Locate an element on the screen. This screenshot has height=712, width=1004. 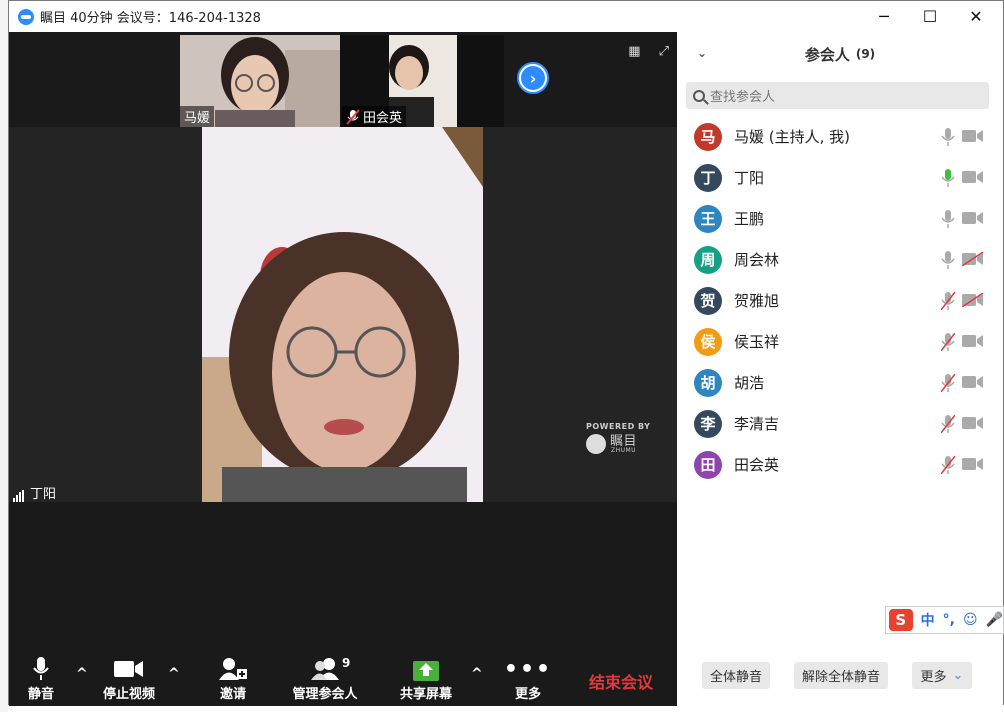
manage-participants-label: 管理参会人 is located at coordinates (325, 694).